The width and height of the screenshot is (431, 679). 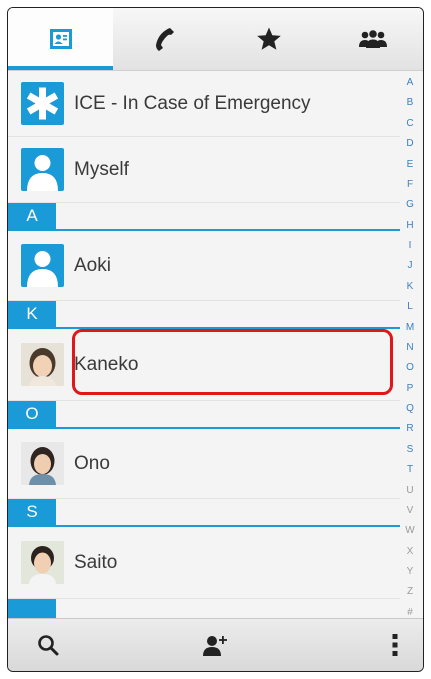 I want to click on contact-name: Myself, so click(x=101, y=169).